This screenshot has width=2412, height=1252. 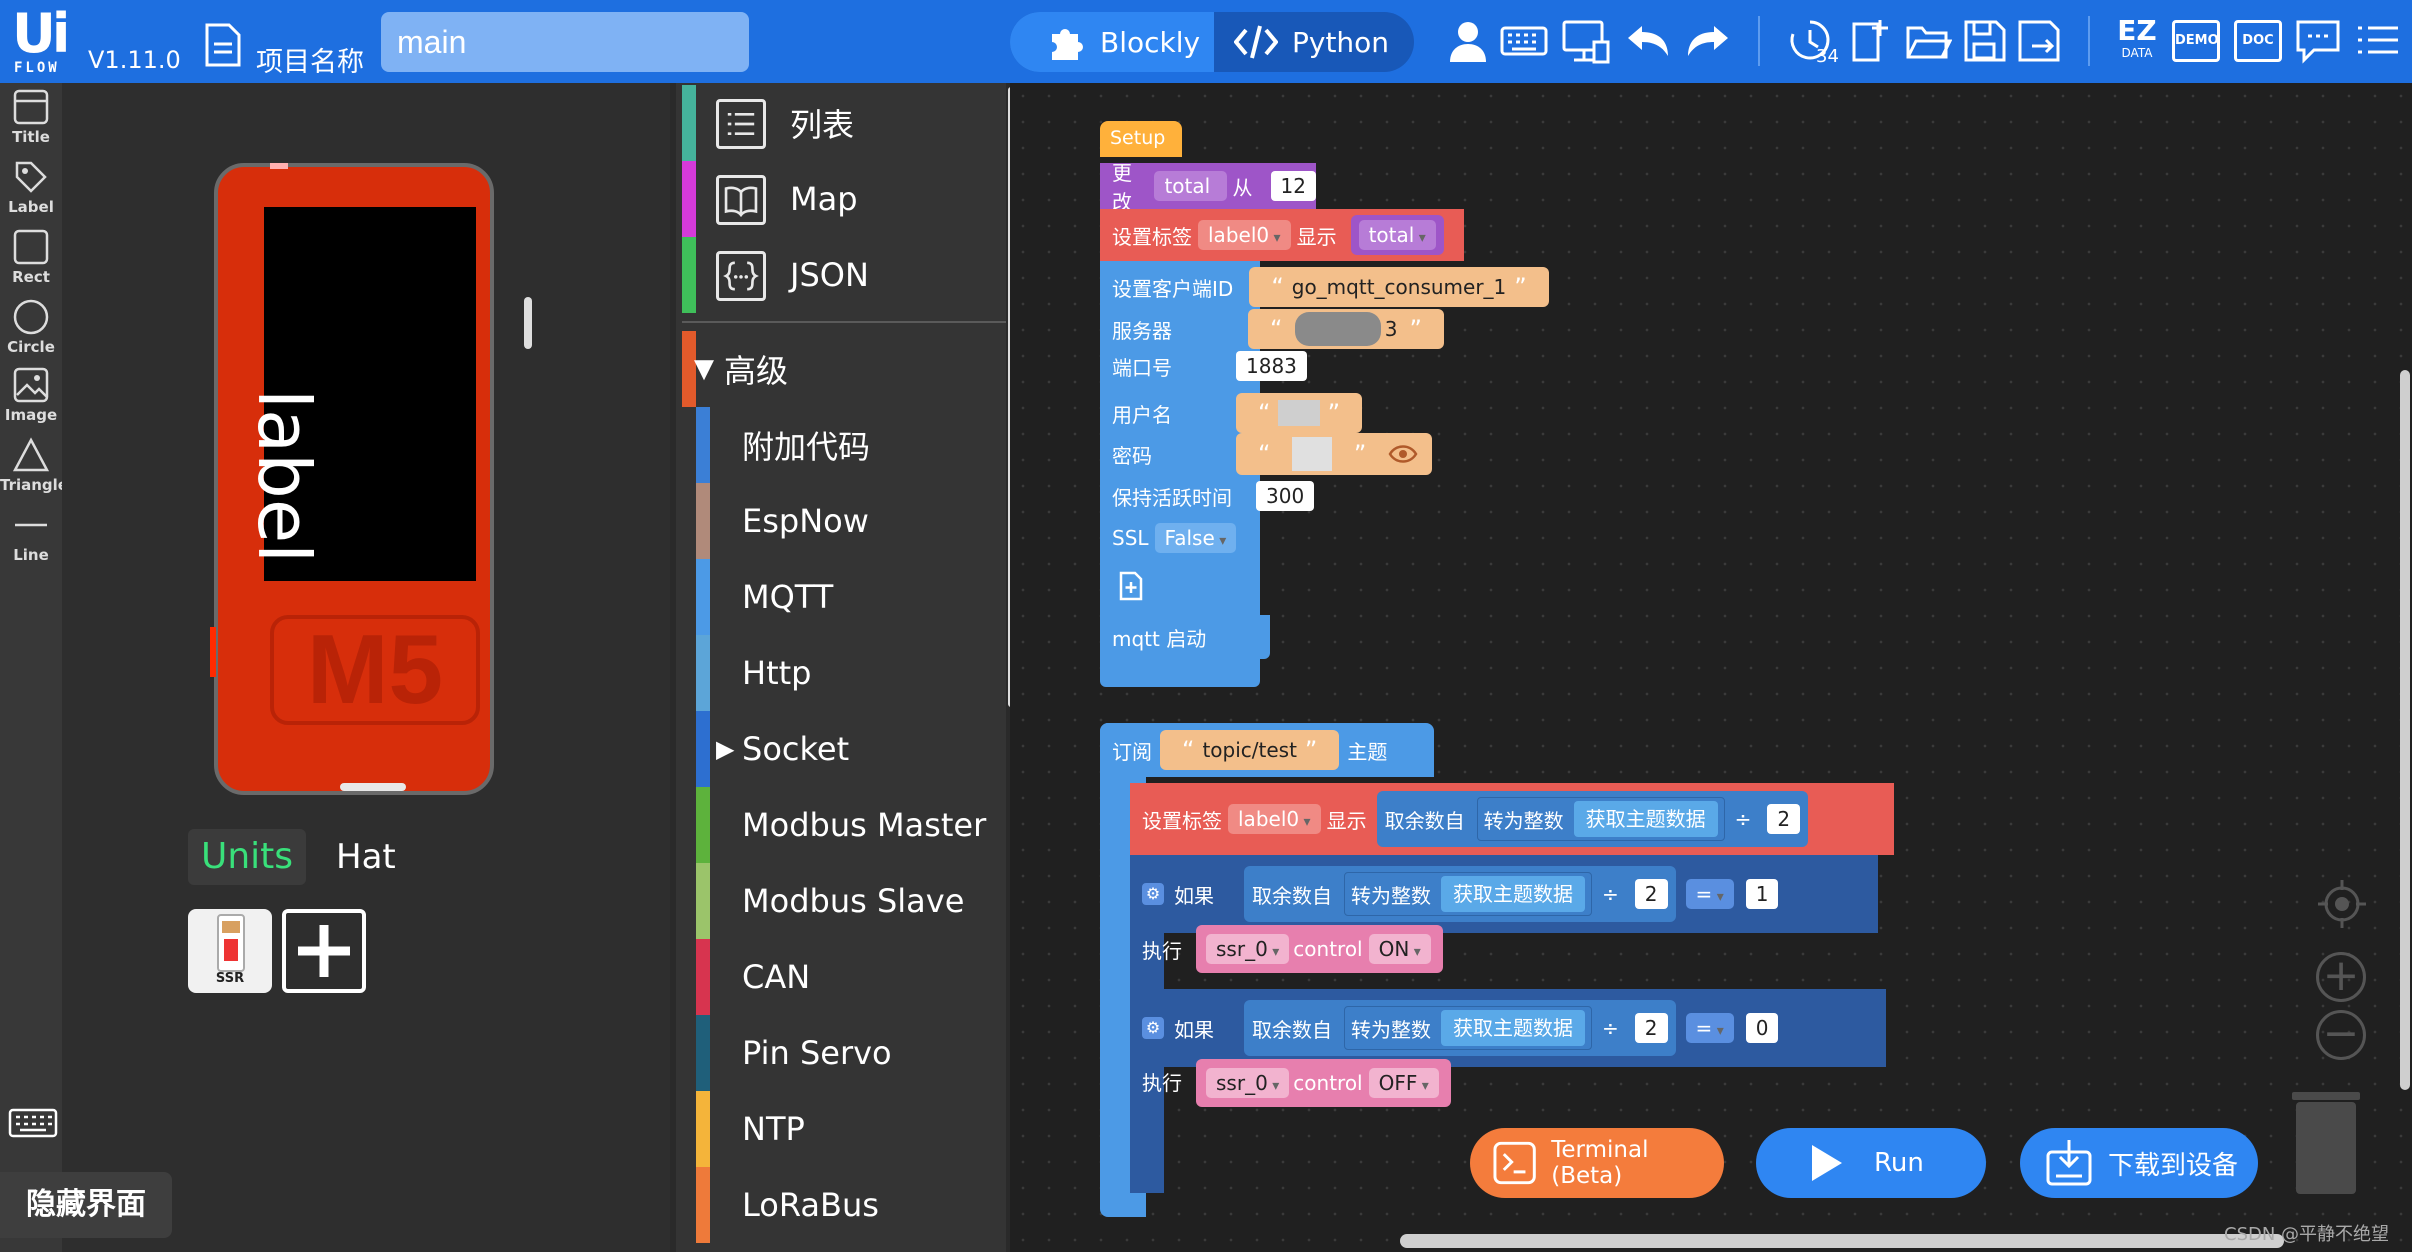 What do you see at coordinates (841, 673) in the screenshot?
I see `category-http: Http` at bounding box center [841, 673].